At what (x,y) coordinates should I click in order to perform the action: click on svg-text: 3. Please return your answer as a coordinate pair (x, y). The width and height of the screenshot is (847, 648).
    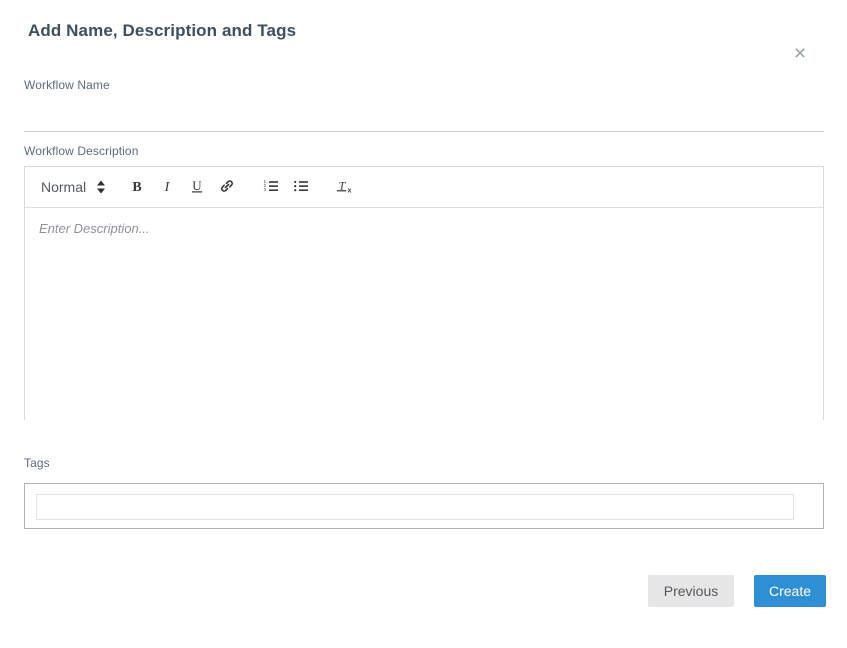
    Looking at the image, I should click on (265, 189).